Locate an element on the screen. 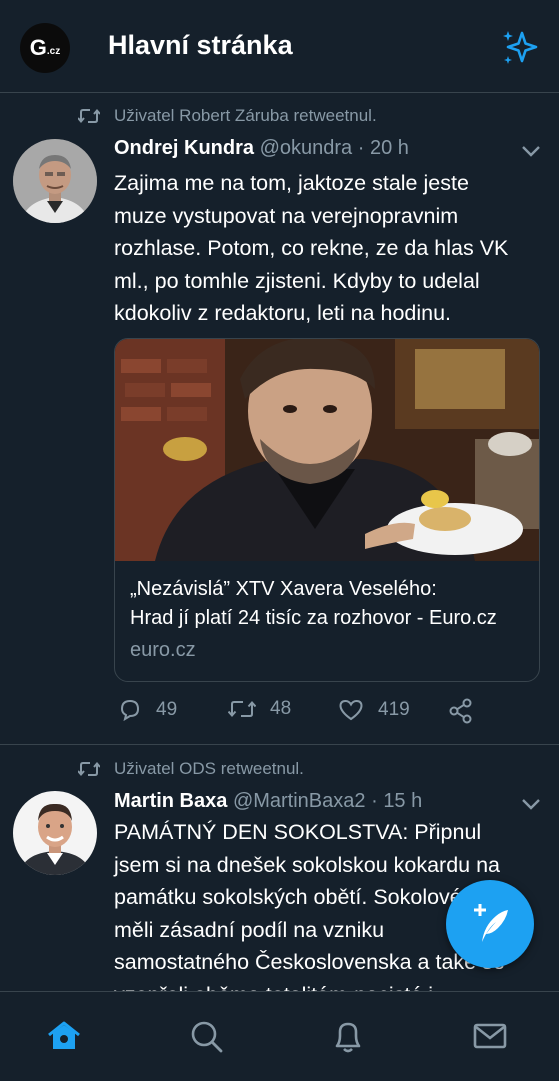 The image size is (559, 1081). messages-icon is located at coordinates (490, 1036).